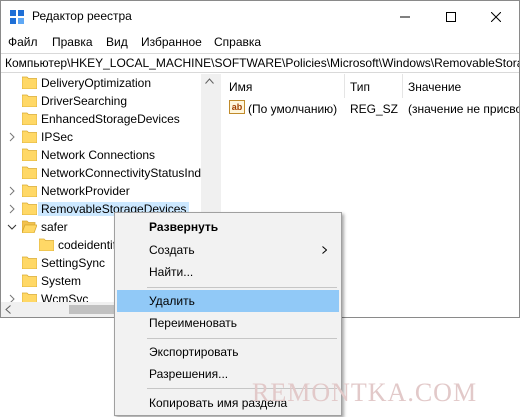 The width and height of the screenshot is (520, 417). Describe the element at coordinates (57, 137) in the screenshot. I see `tree-item-label: IPSec` at that location.